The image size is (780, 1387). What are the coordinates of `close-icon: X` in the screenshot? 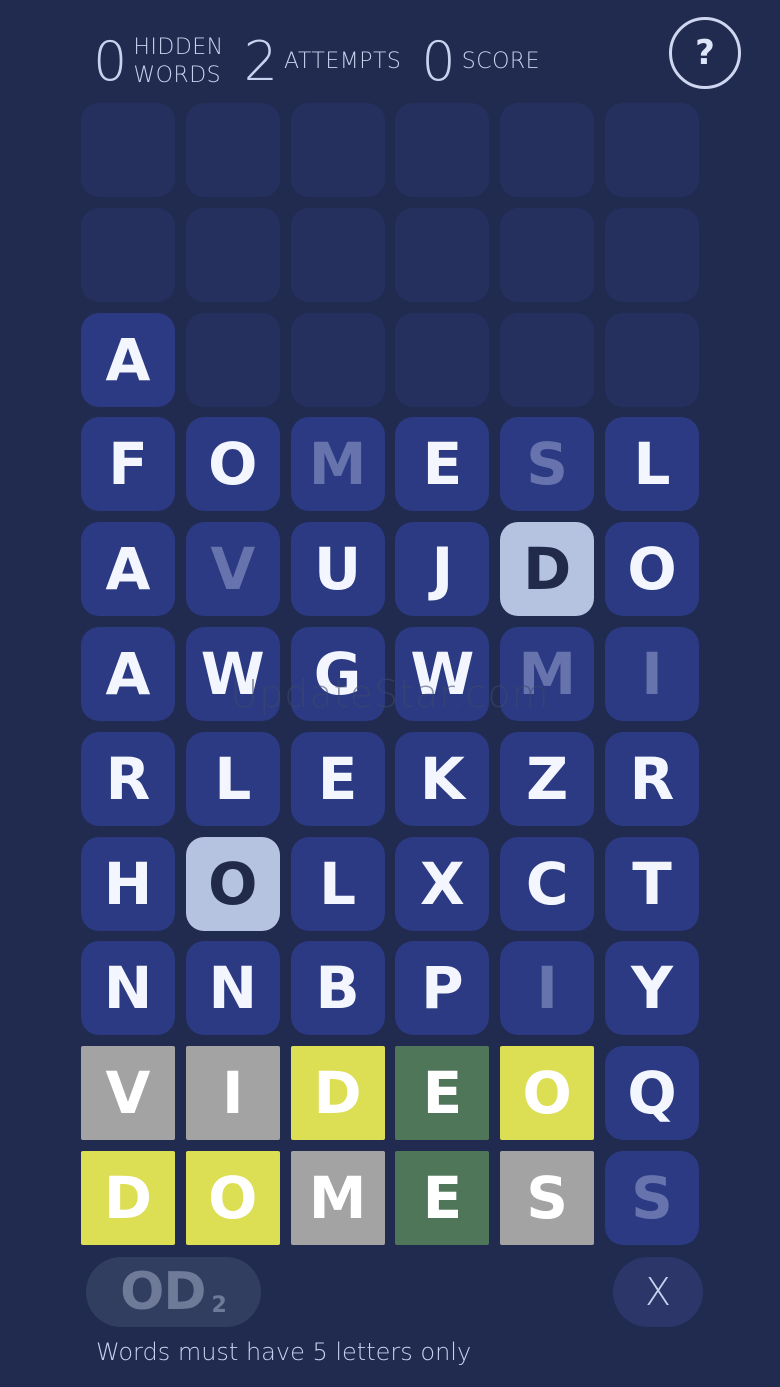 It's located at (658, 1292).